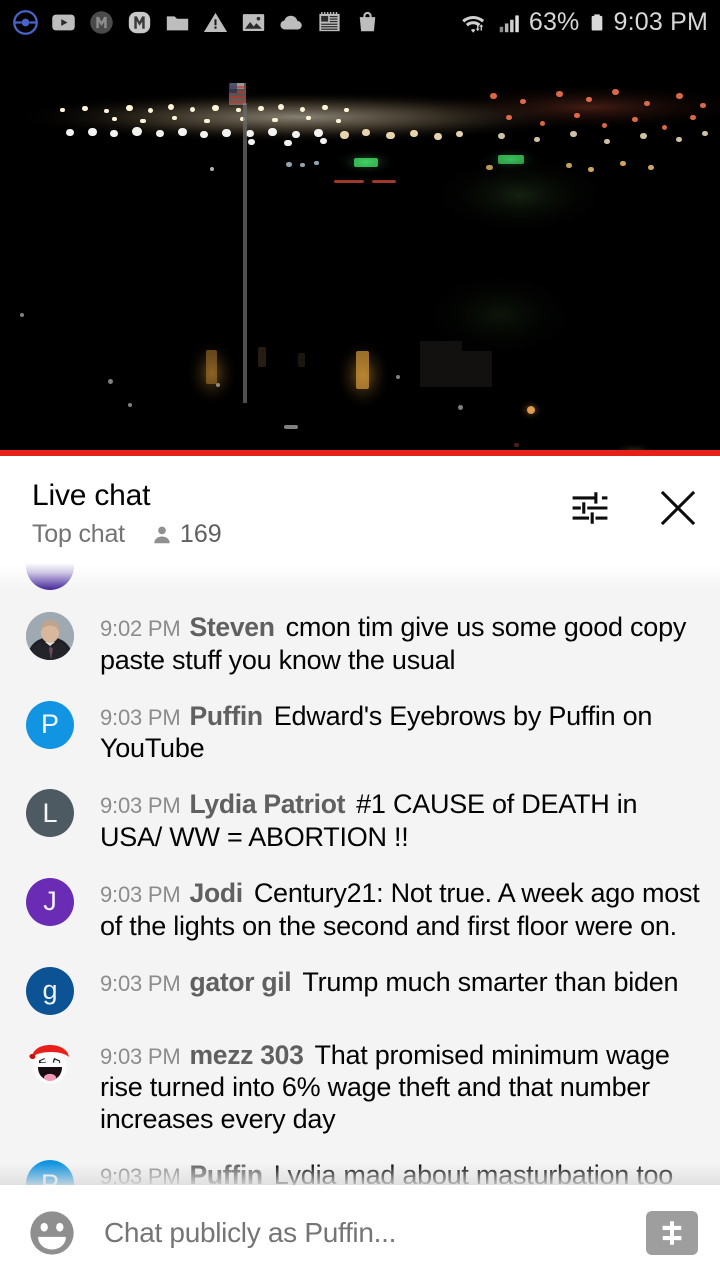  Describe the element at coordinates (584, 23) in the screenshot. I see `status-bar-system-icons: 63% 9:03 PM` at that location.